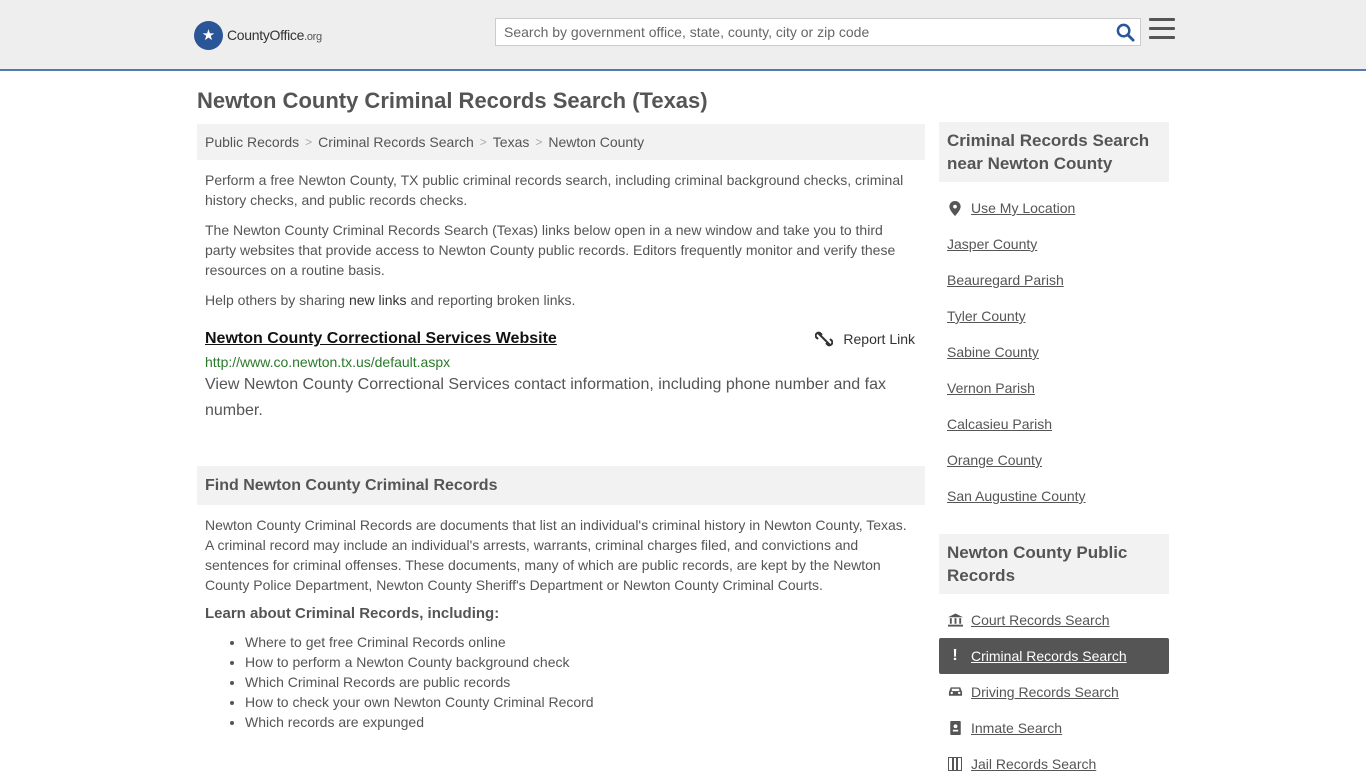 The image size is (1366, 782). Describe the element at coordinates (378, 300) in the screenshot. I see `new-links-link: new links` at that location.